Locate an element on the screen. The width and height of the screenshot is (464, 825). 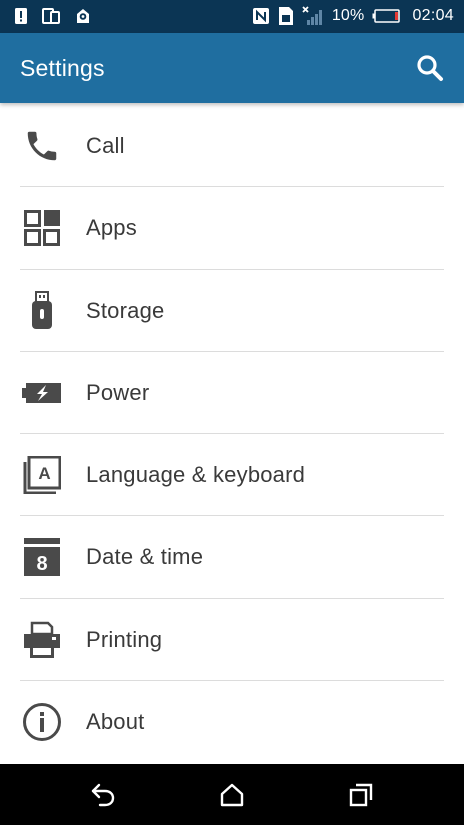
home-icon is located at coordinates (232, 797).